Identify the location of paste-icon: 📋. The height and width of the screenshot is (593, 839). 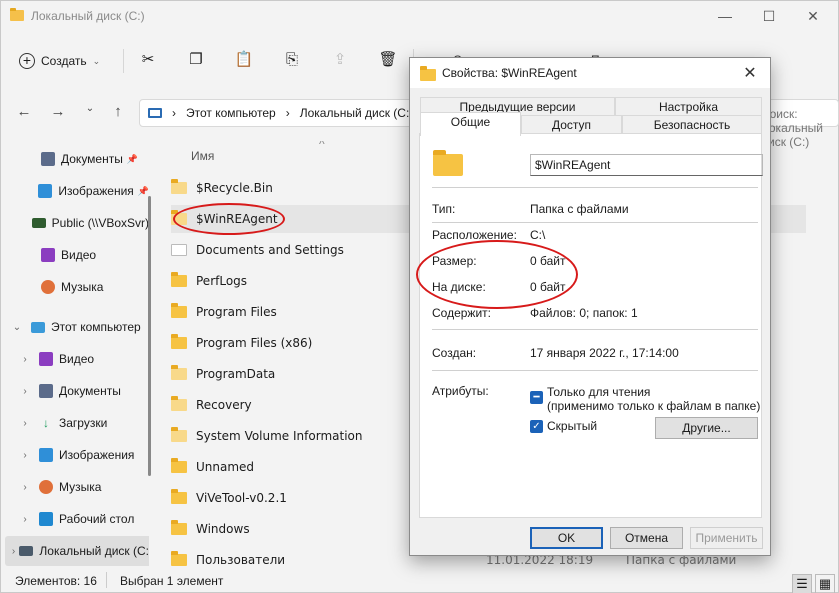
(244, 60).